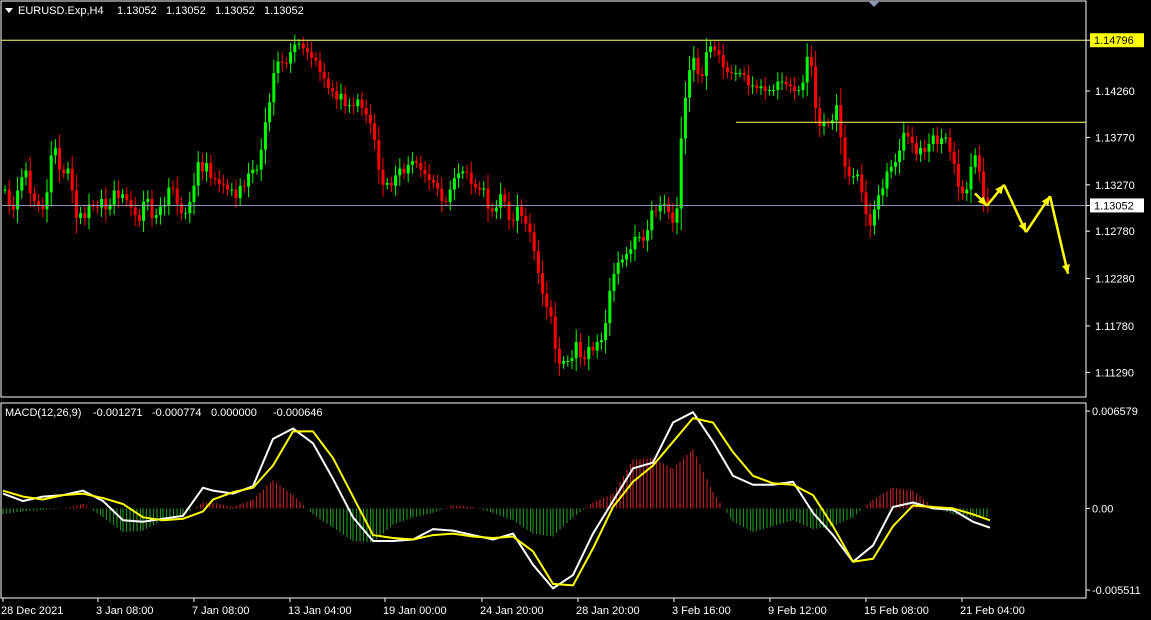  I want to click on price-tick-label: 1.11290, so click(1114, 373).